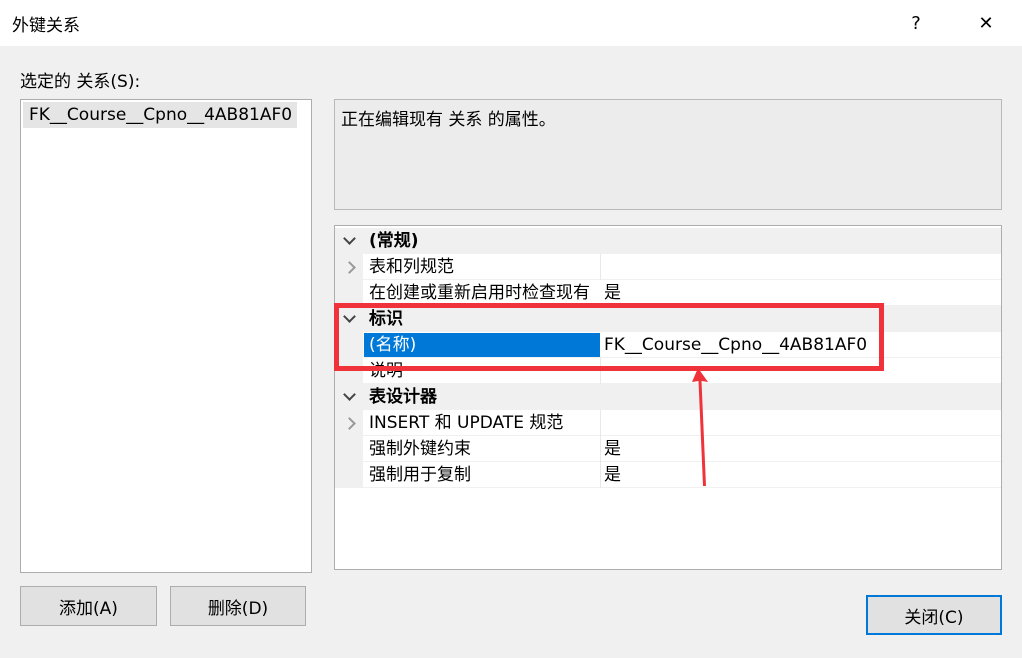 The width and height of the screenshot is (1022, 658). I want to click on help-icon: ?, so click(916, 23).